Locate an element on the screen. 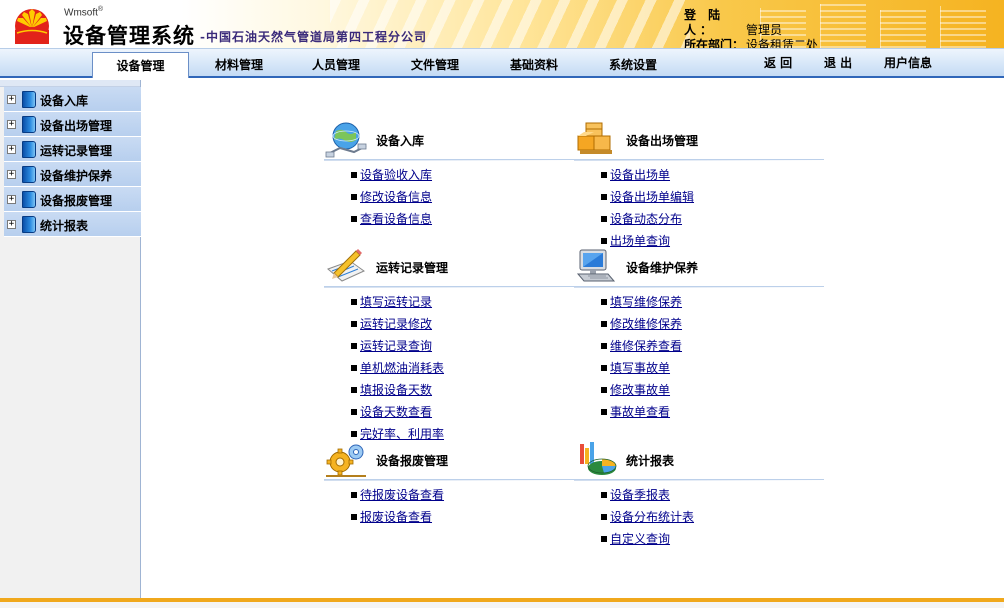  list-item: 设备出场单编辑 is located at coordinates (699, 197).